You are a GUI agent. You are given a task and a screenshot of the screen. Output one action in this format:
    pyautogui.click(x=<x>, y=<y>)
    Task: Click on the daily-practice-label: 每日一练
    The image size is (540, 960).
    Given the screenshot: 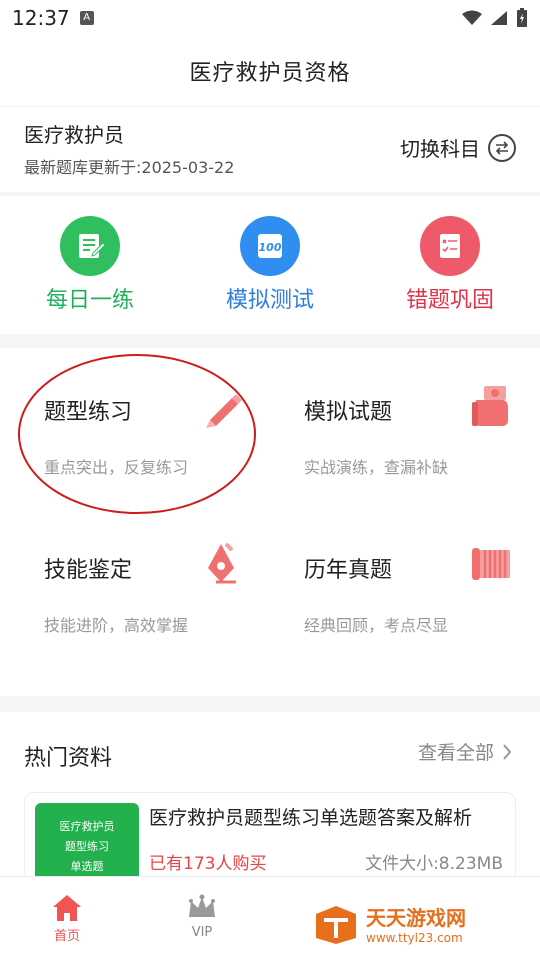 What is the action you would take?
    pyautogui.click(x=89, y=300)
    